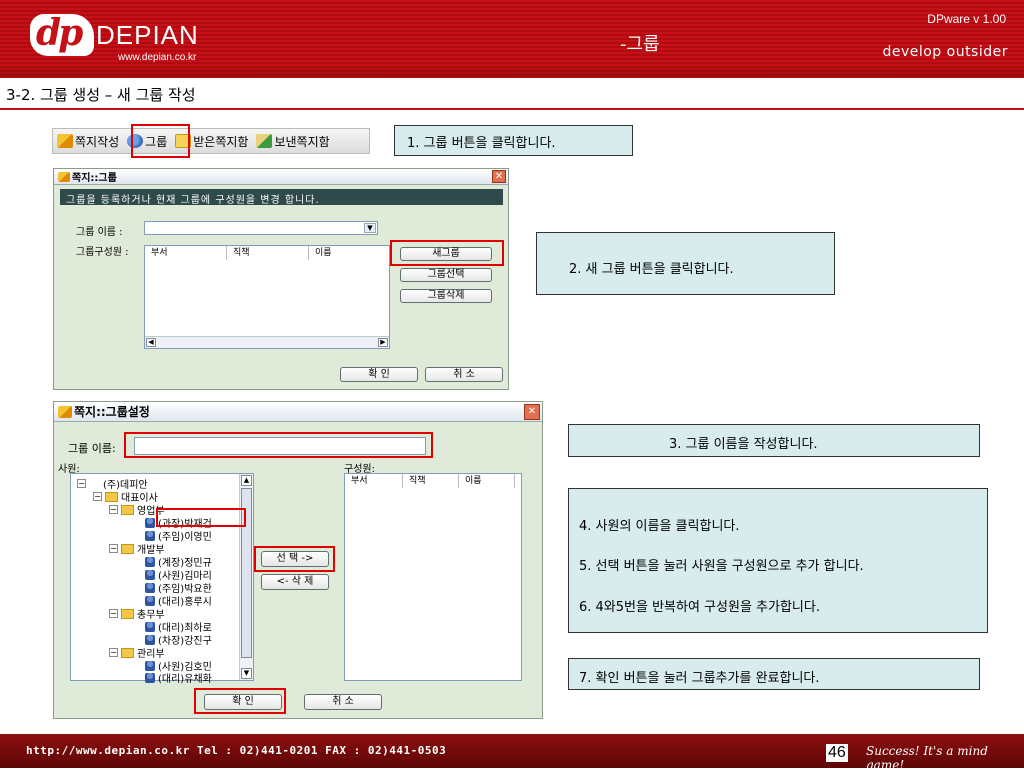 The height and width of the screenshot is (772, 1024). What do you see at coordinates (221, 141) in the screenshot?
I see `toolbar-inbox-label: 받은쪽지함` at bounding box center [221, 141].